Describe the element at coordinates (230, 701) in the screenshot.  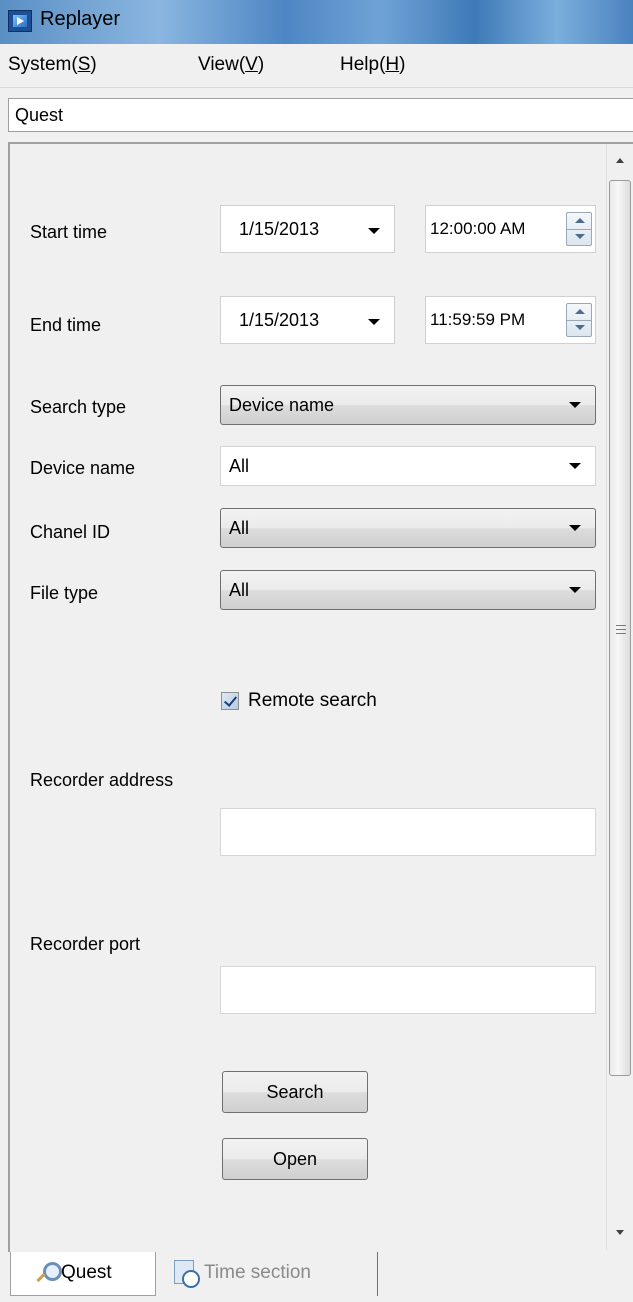
I see `remote-search-checkbox` at that location.